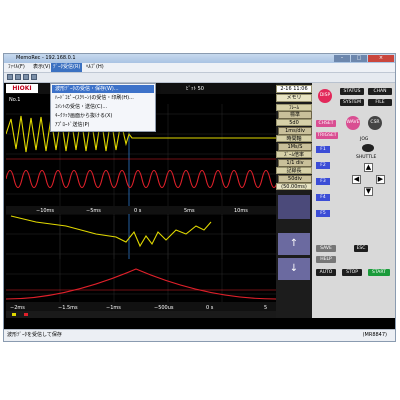  What do you see at coordinates (368, 148) in the screenshot?
I see `jog-dial` at bounding box center [368, 148].